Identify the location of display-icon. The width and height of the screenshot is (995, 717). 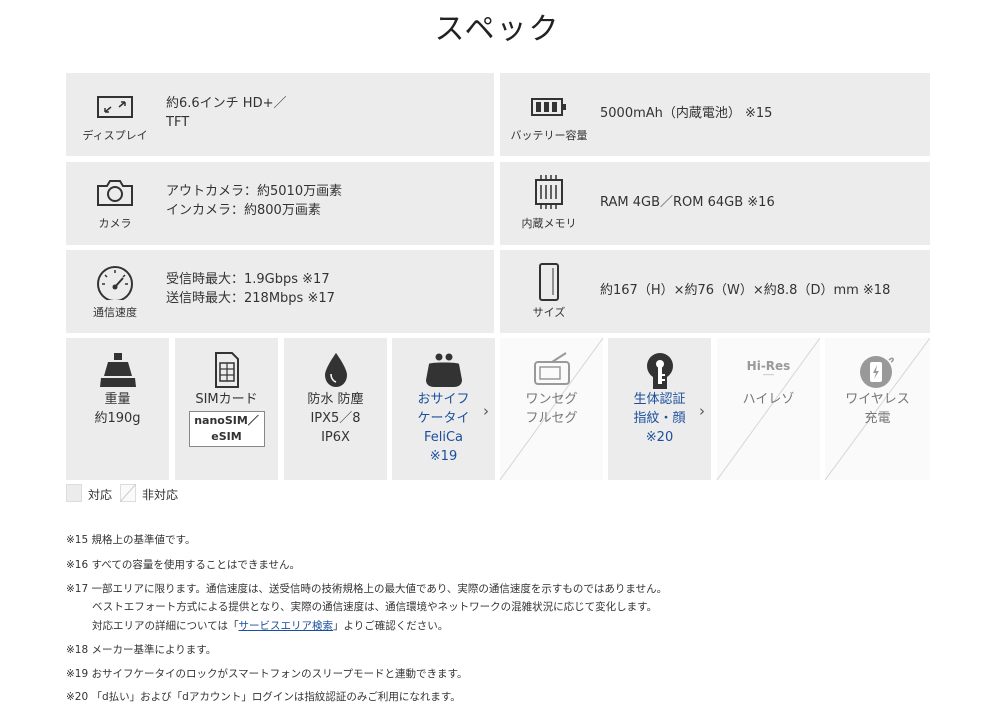
(115, 107).